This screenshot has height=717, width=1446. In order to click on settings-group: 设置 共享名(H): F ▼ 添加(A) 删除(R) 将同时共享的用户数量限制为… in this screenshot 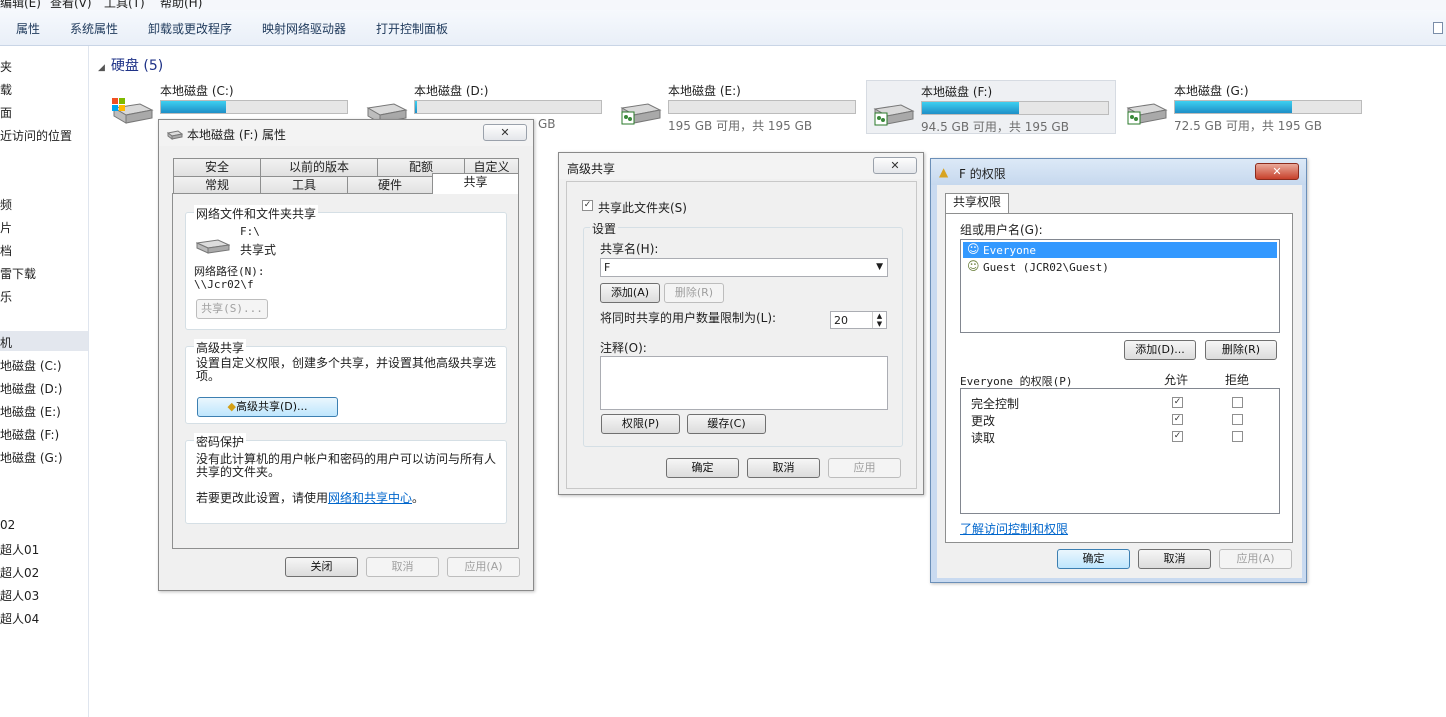, I will do `click(743, 333)`.